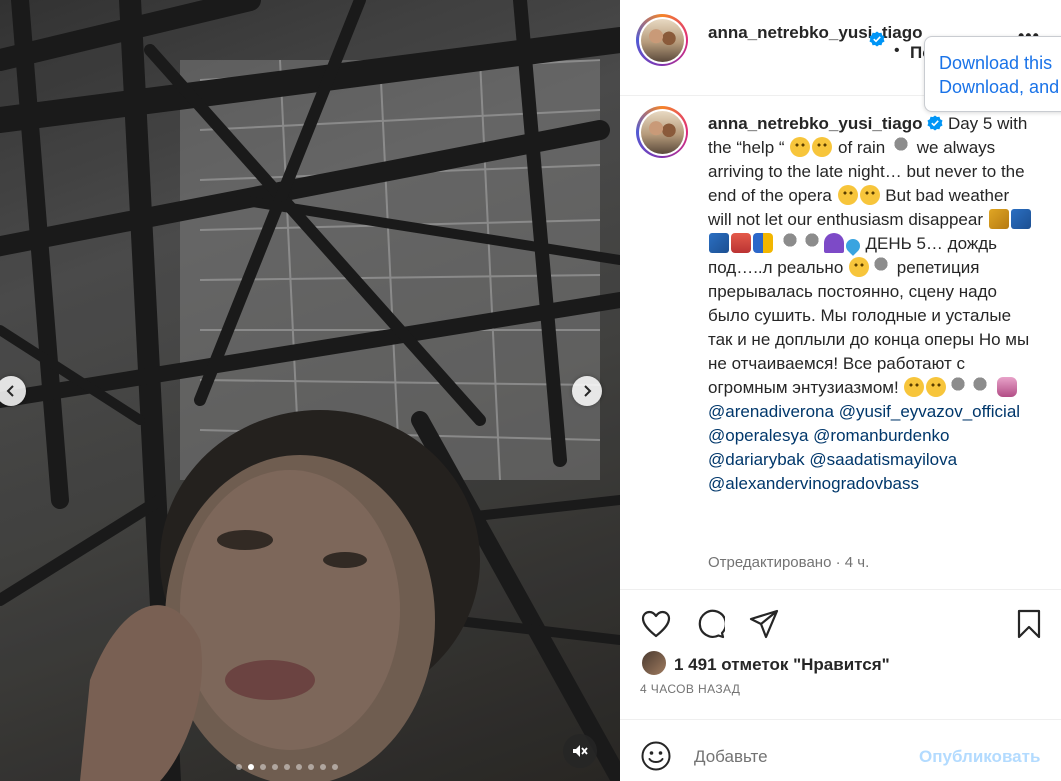 This screenshot has height=781, width=1061. What do you see at coordinates (833, 243) in the screenshot?
I see `umbrella-emoji-icon` at bounding box center [833, 243].